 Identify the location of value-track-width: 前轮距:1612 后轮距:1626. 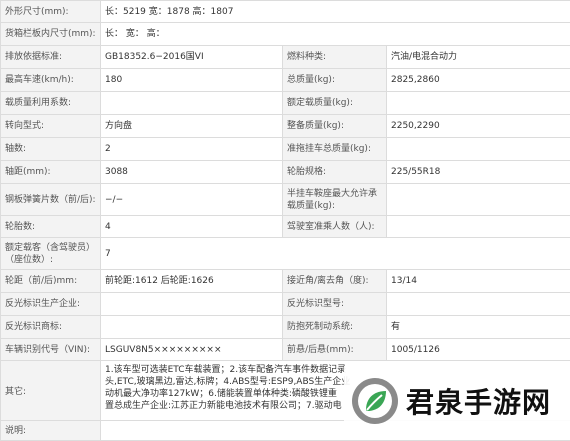
(192, 281).